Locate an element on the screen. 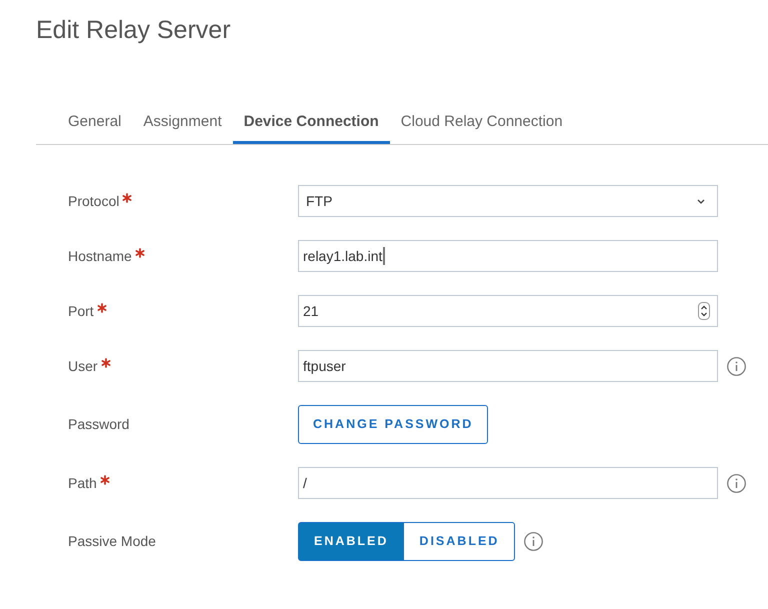  number-input: 21 is located at coordinates (508, 311).